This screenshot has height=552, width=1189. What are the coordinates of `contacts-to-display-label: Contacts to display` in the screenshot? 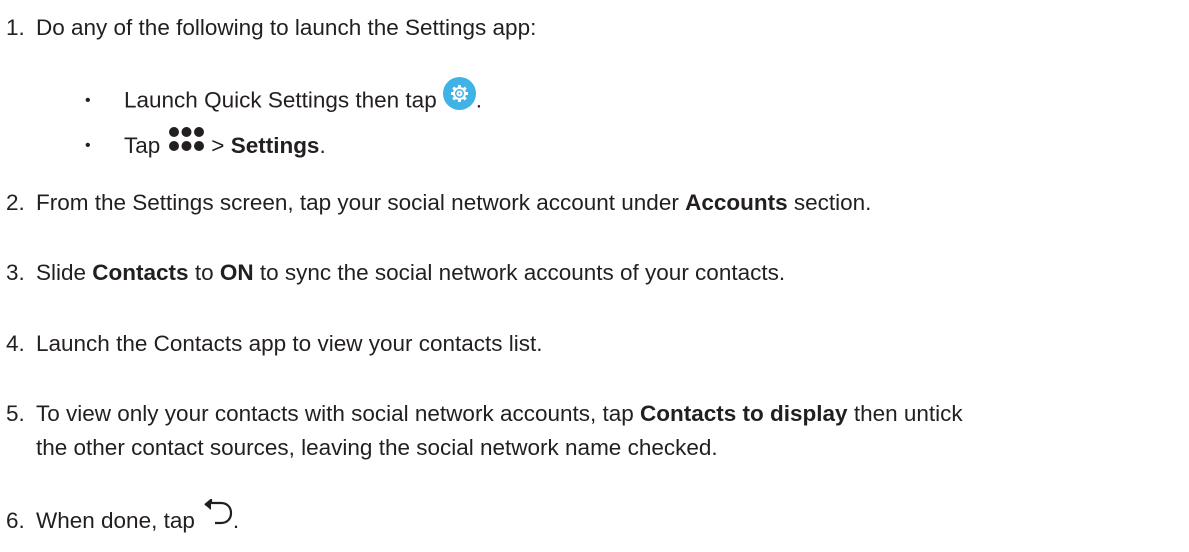 It's located at (744, 413).